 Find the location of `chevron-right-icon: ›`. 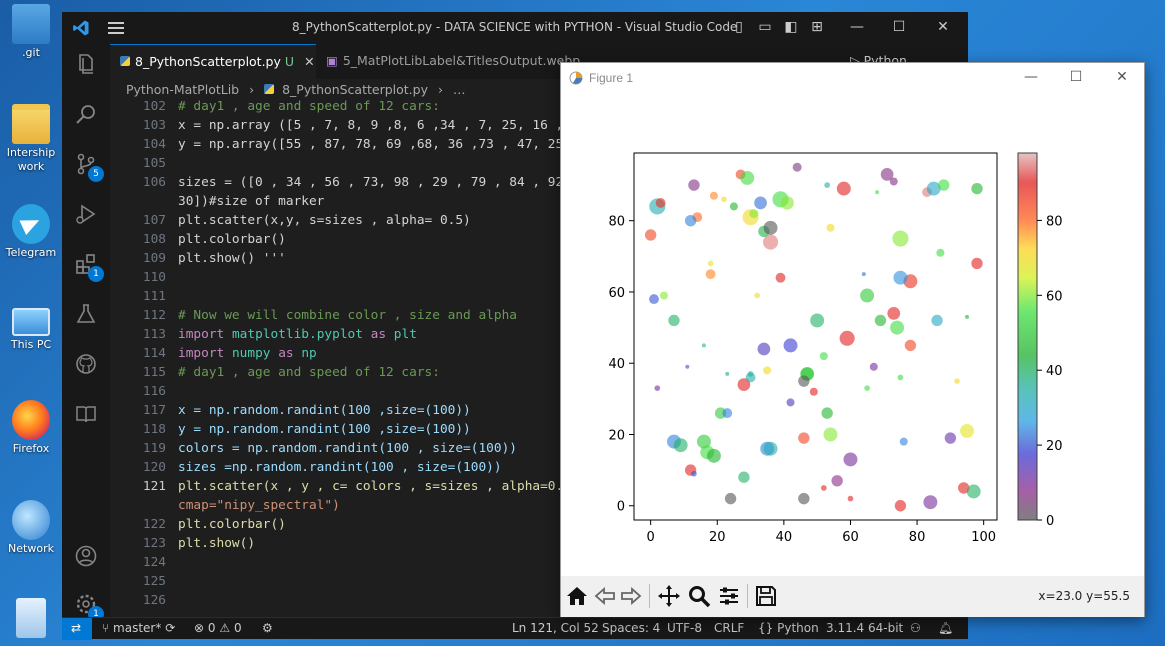

chevron-right-icon: › is located at coordinates (252, 89).